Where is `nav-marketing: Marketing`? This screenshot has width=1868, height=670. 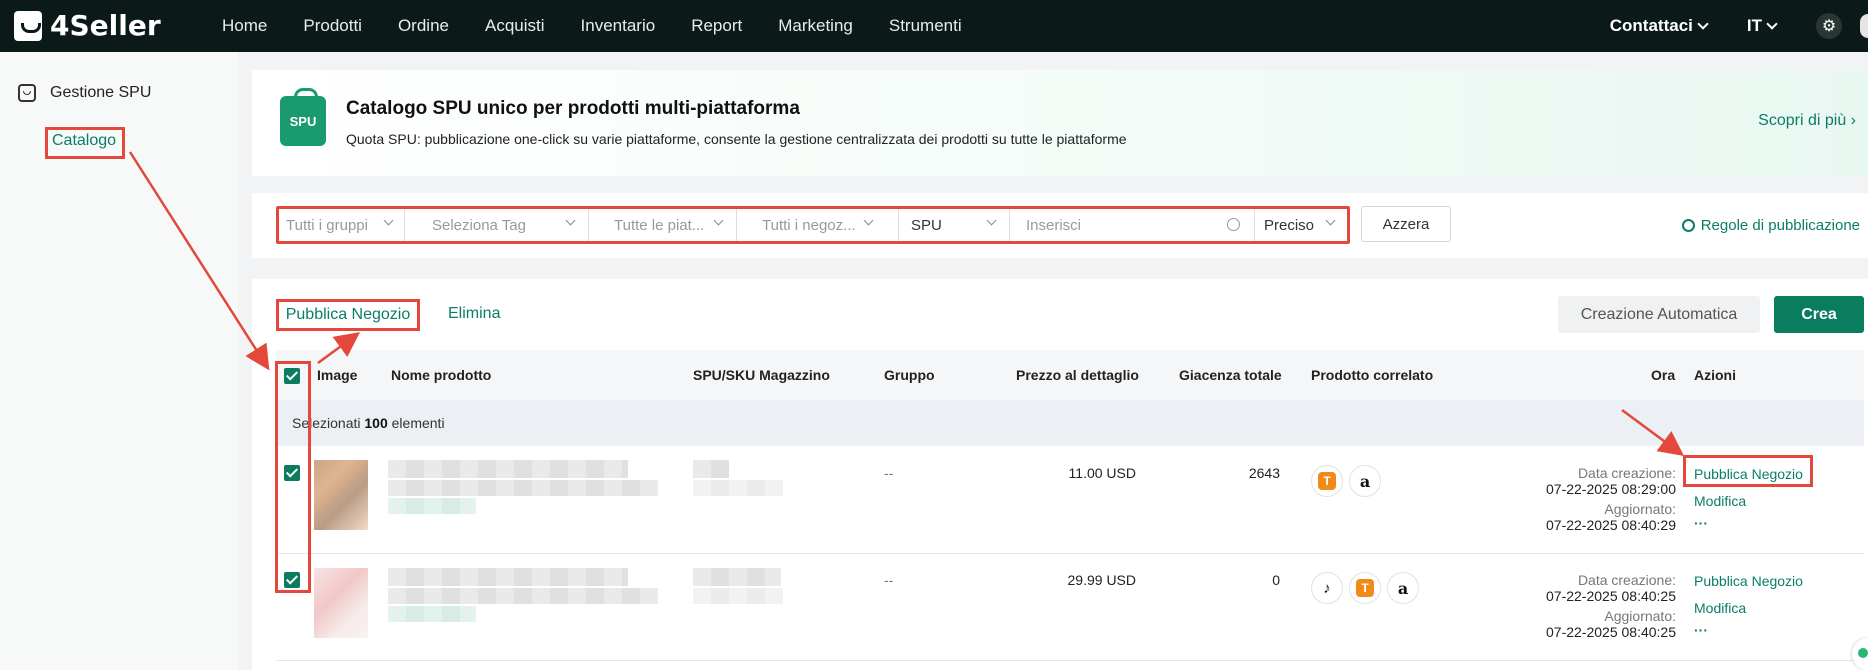 nav-marketing: Marketing is located at coordinates (815, 26).